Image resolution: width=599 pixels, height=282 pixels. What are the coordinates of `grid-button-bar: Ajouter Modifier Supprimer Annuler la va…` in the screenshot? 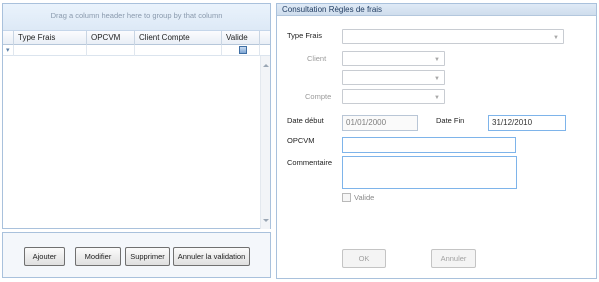 It's located at (136, 255).